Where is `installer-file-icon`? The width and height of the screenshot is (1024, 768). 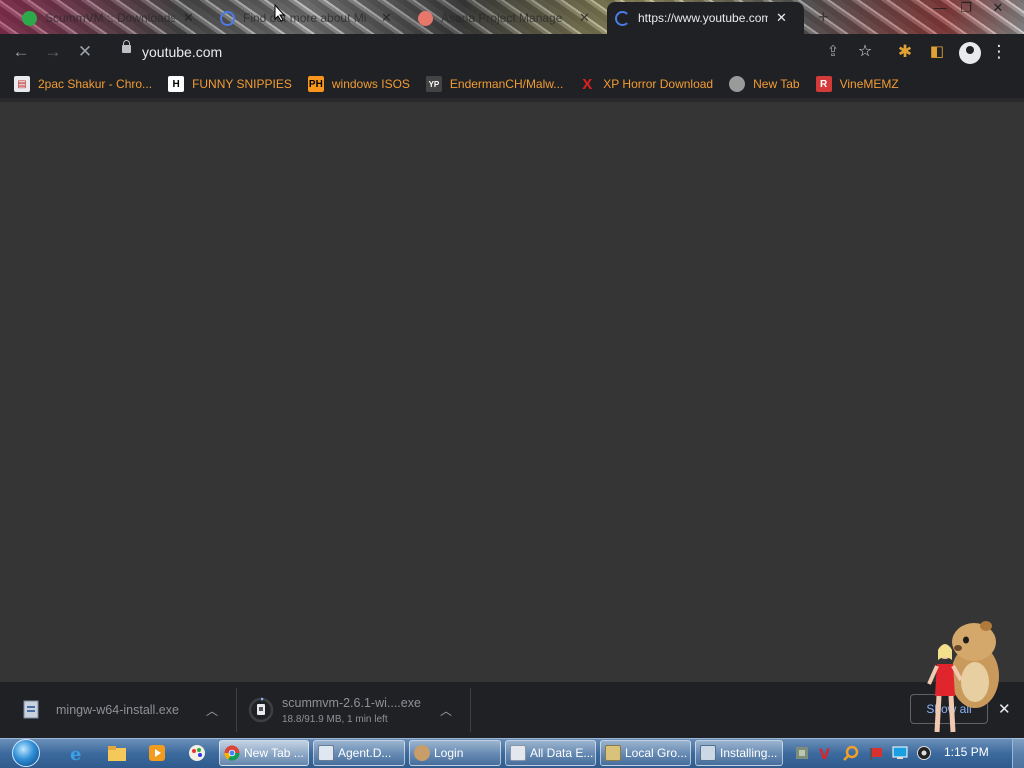 installer-file-icon is located at coordinates (31, 709).